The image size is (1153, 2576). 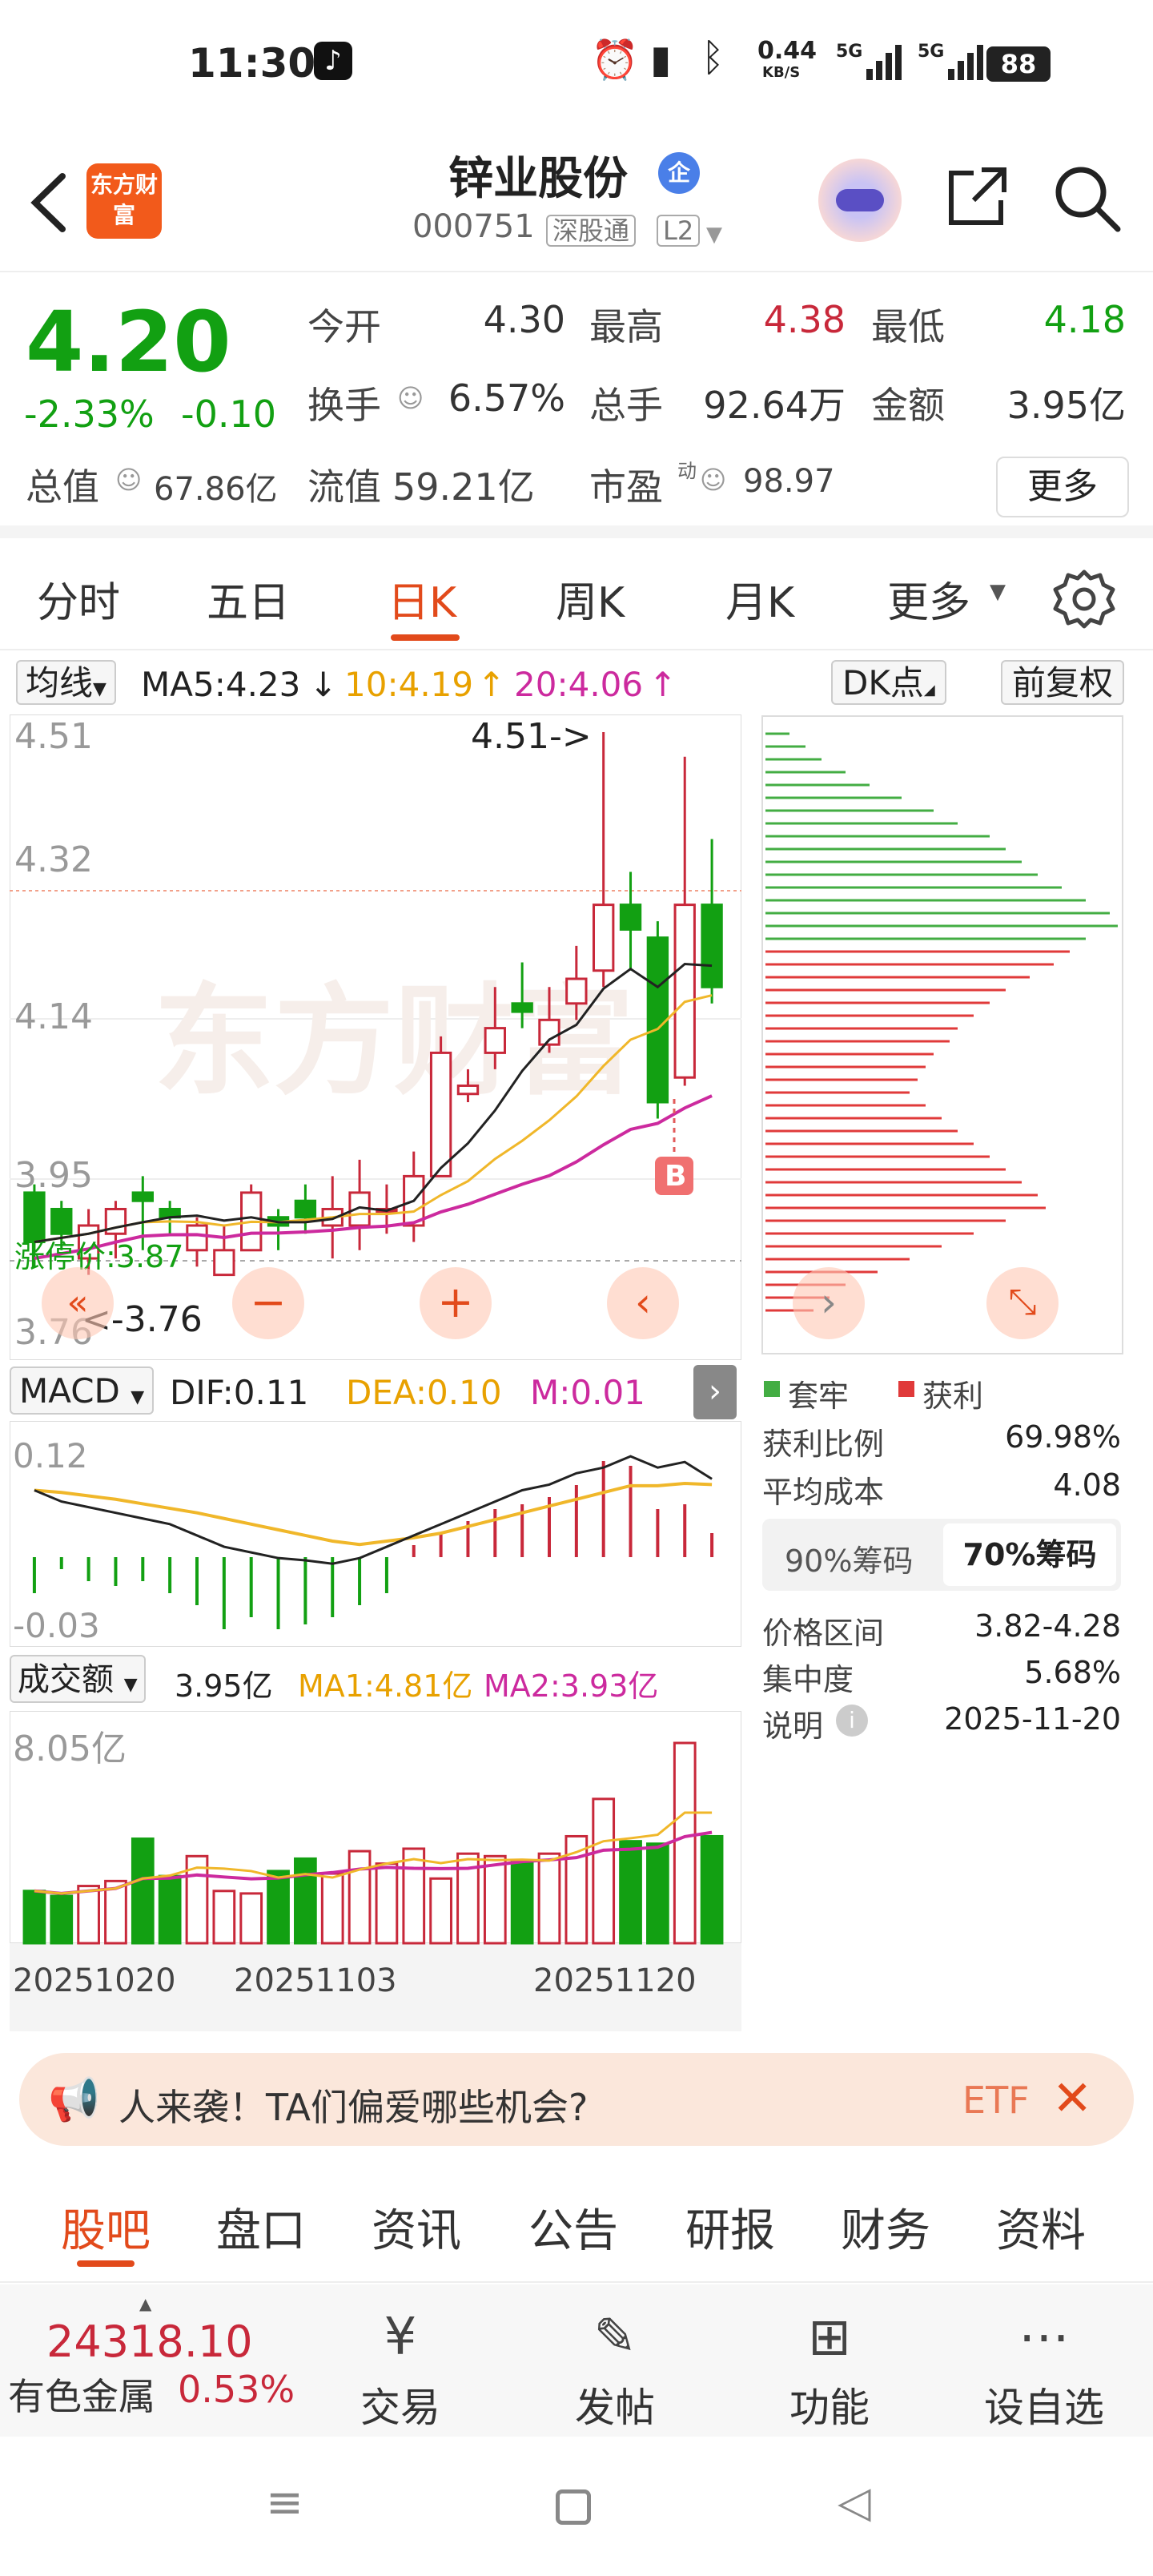 What do you see at coordinates (66, 682) in the screenshot?
I see `ma-selector: 均线▼` at bounding box center [66, 682].